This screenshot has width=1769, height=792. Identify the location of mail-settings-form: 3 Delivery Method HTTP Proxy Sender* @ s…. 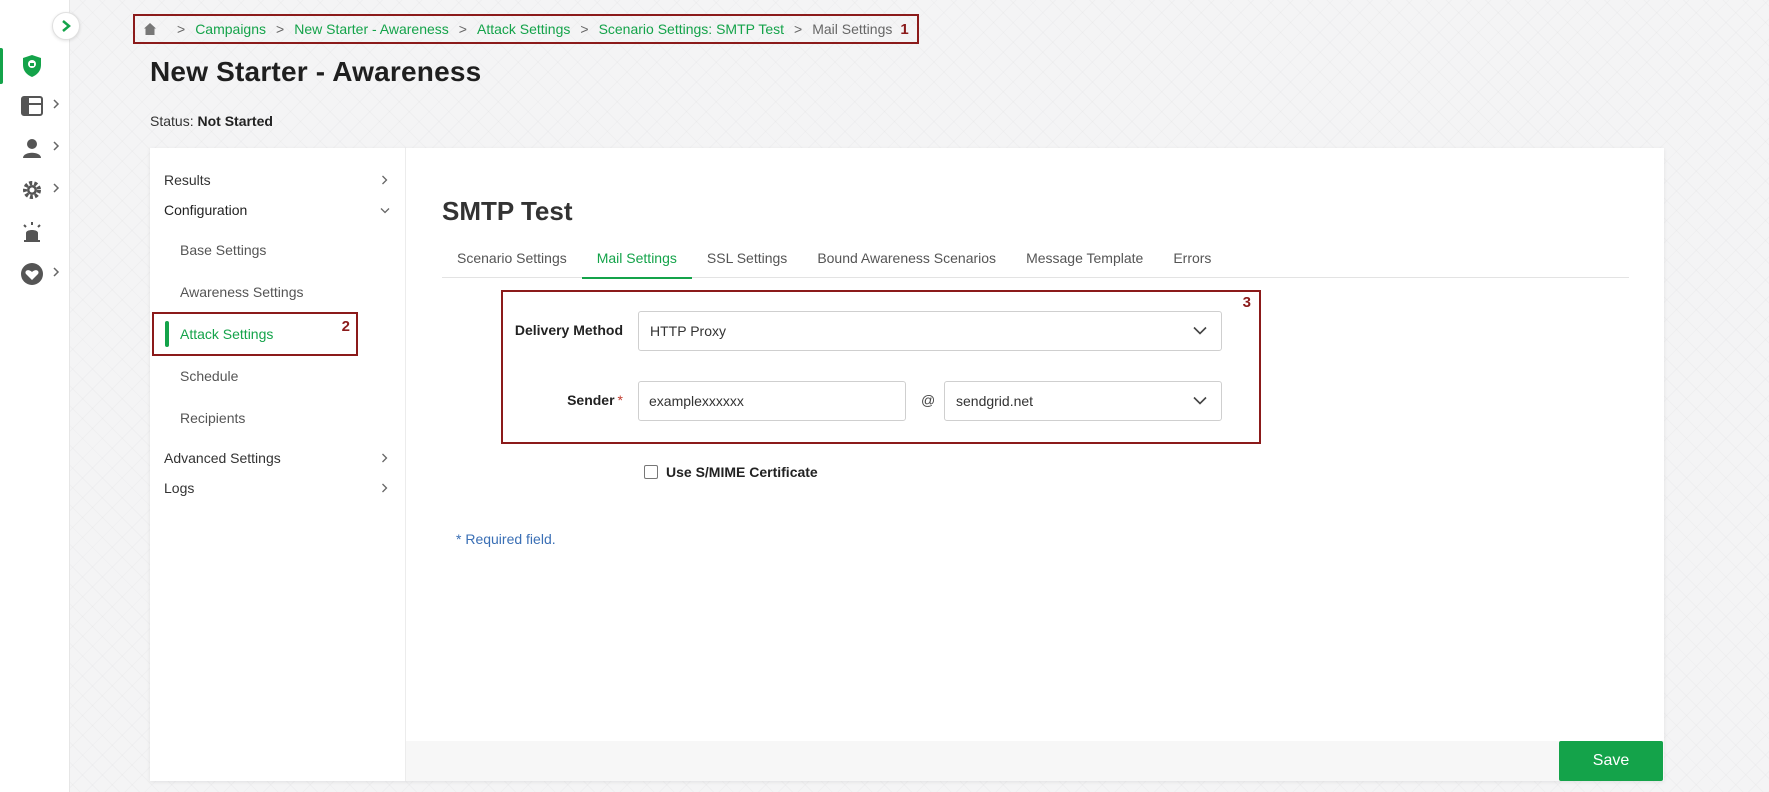
(881, 367).